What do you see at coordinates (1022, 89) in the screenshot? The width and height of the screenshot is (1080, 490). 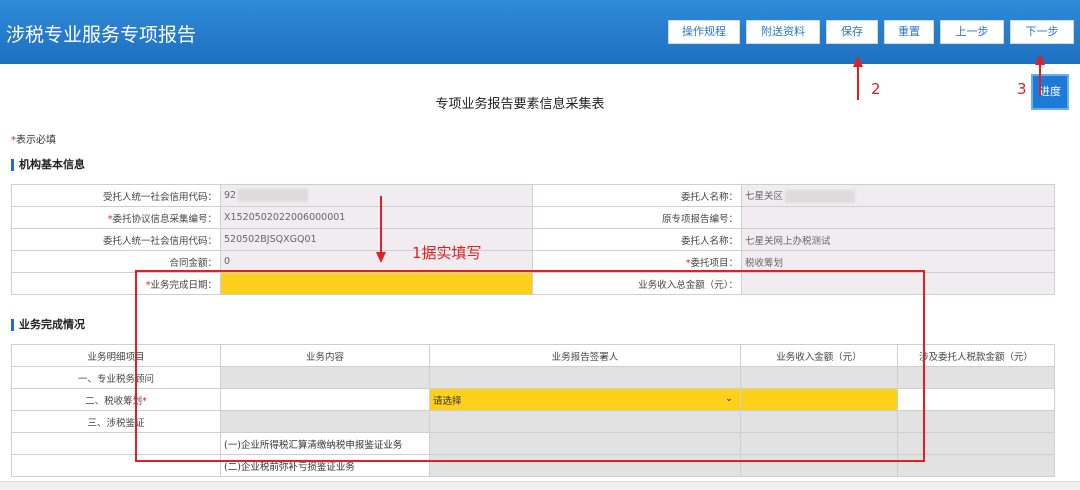 I see `annotation-3-text: 3` at bounding box center [1022, 89].